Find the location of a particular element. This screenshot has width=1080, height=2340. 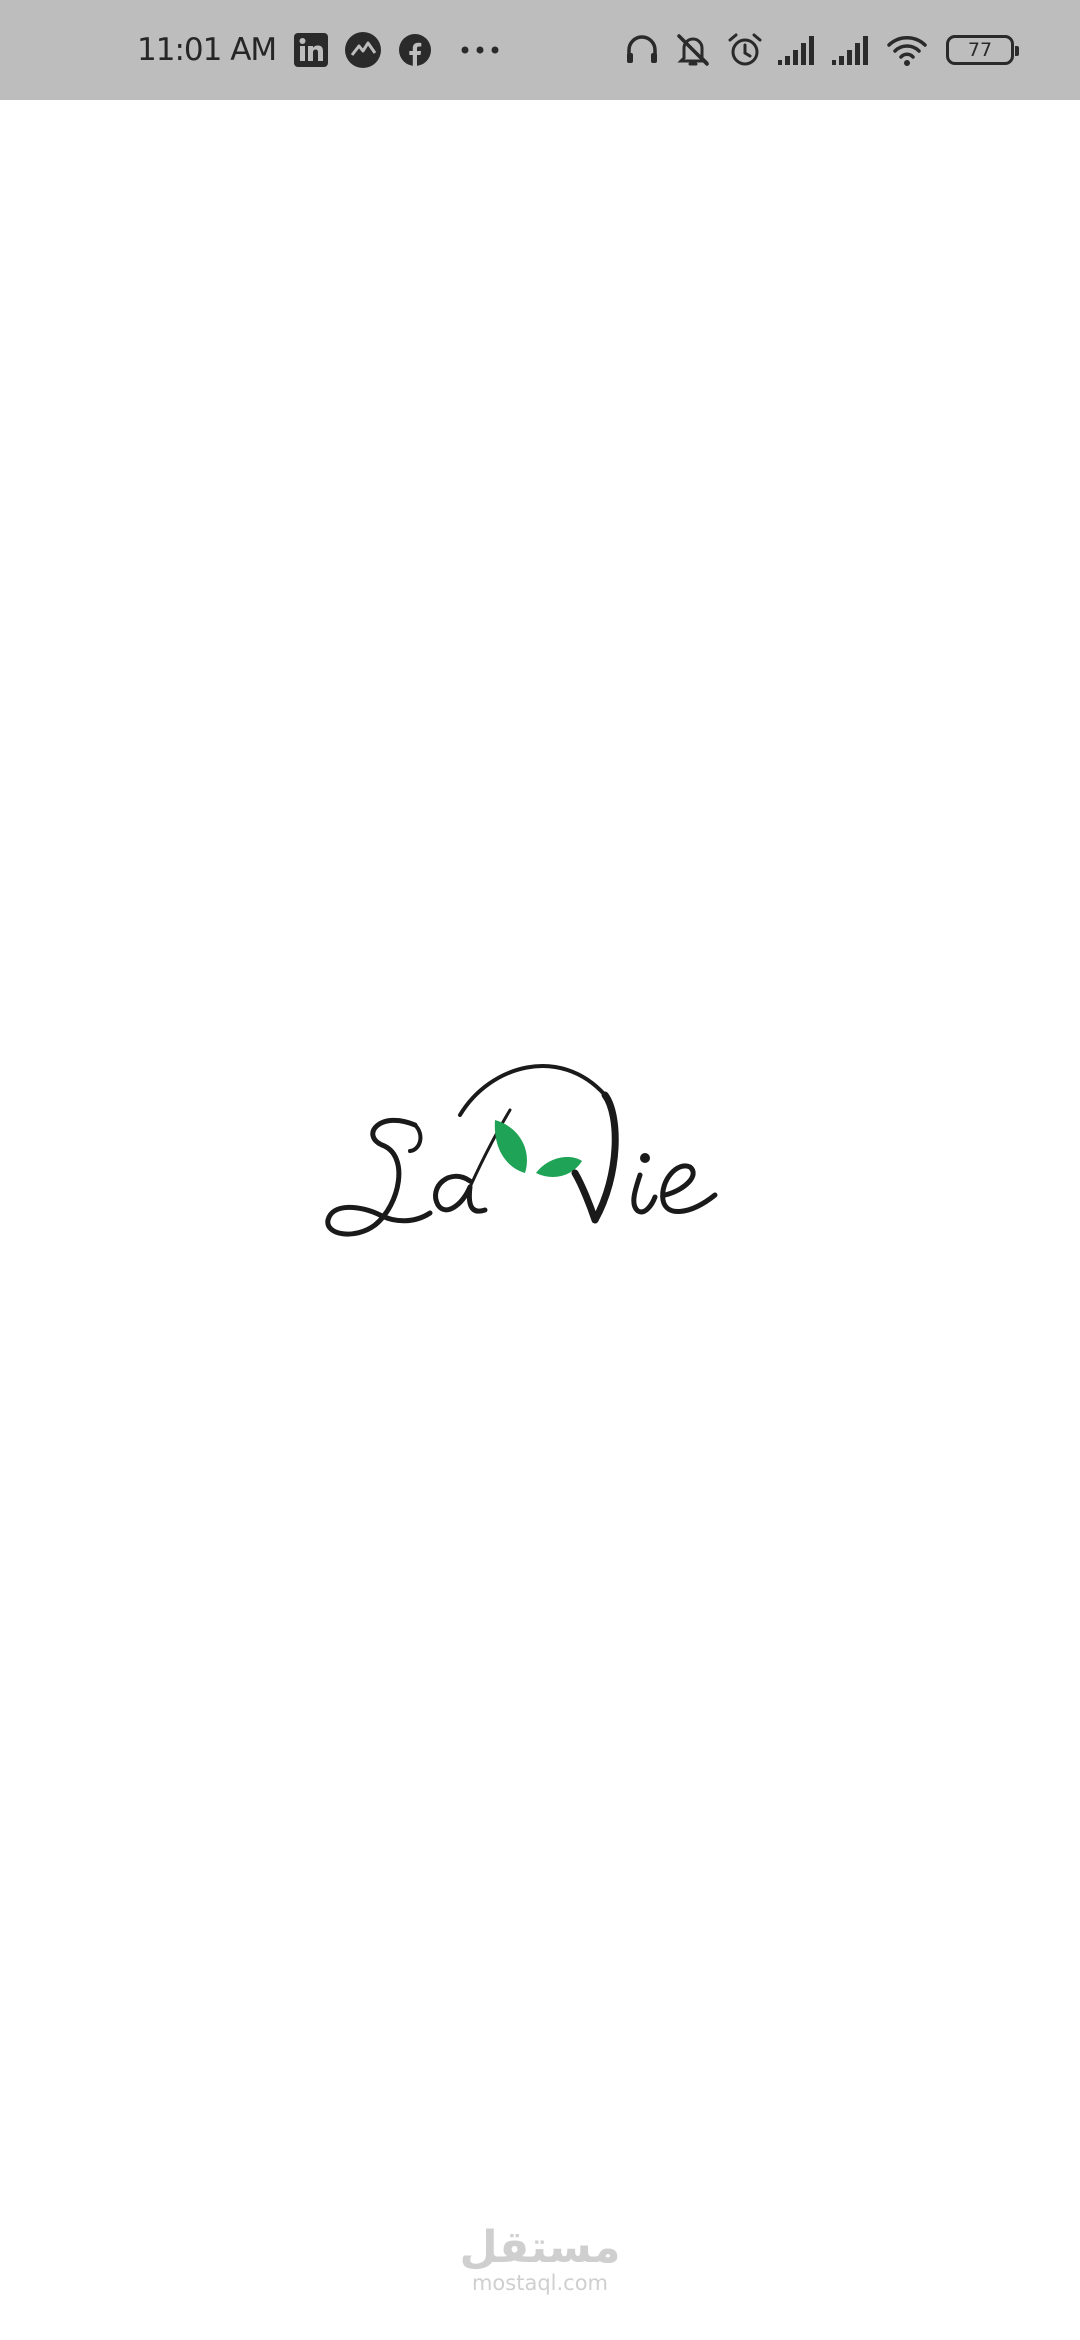

headphones-icon is located at coordinates (642, 50).